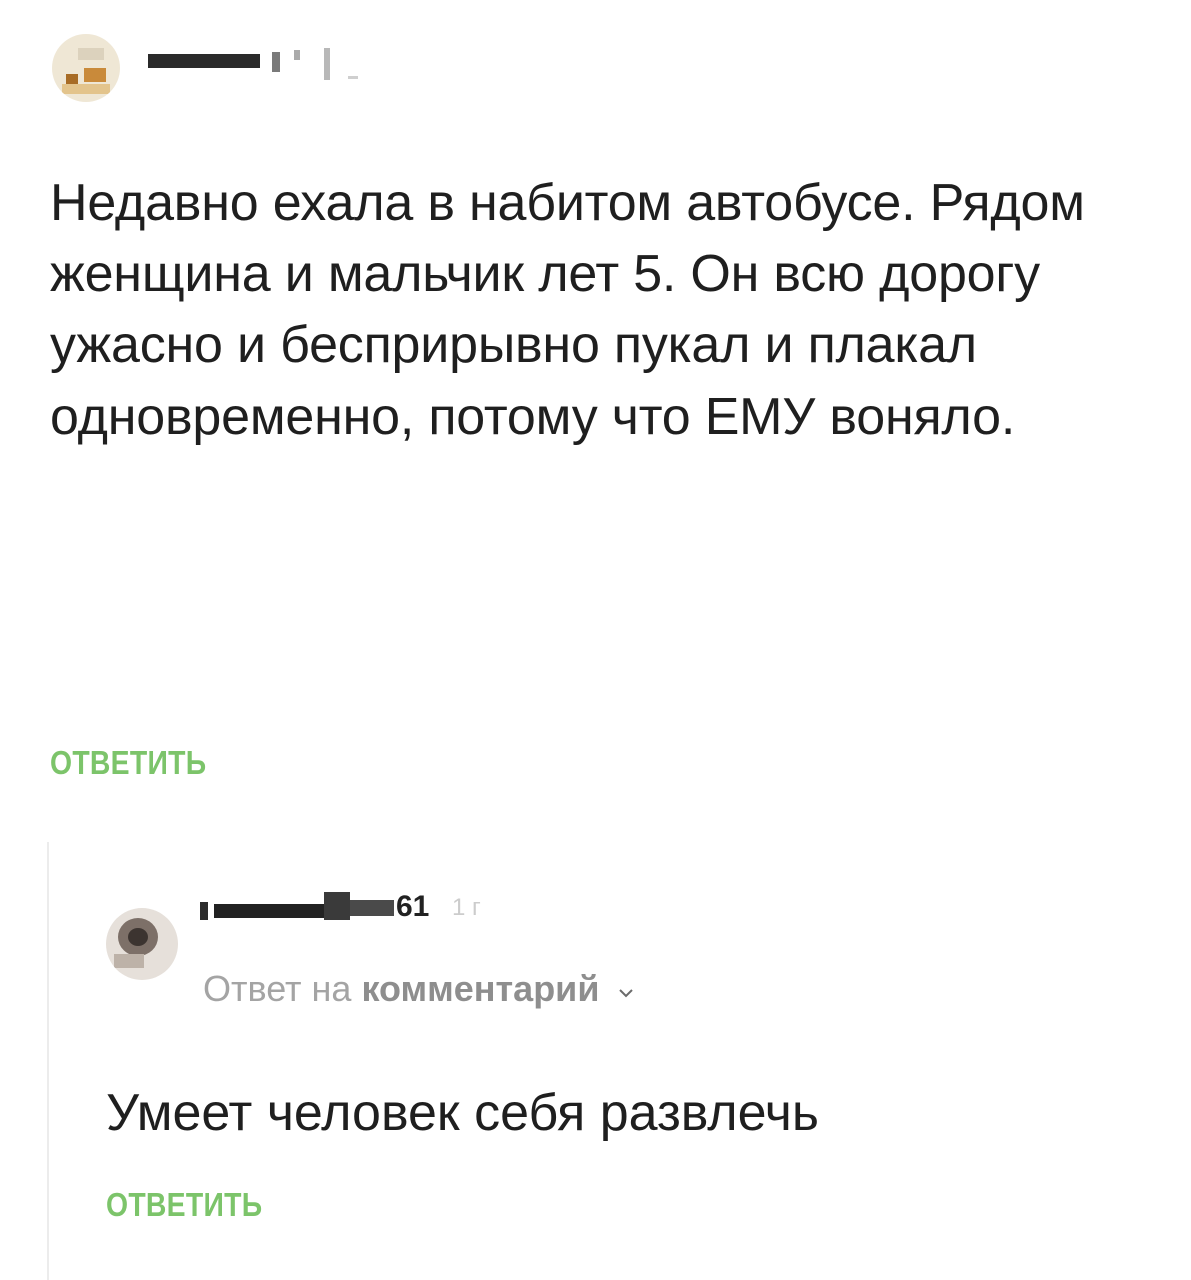  Describe the element at coordinates (480, 988) in the screenshot. I see `reply-to-target: комментарий` at that location.